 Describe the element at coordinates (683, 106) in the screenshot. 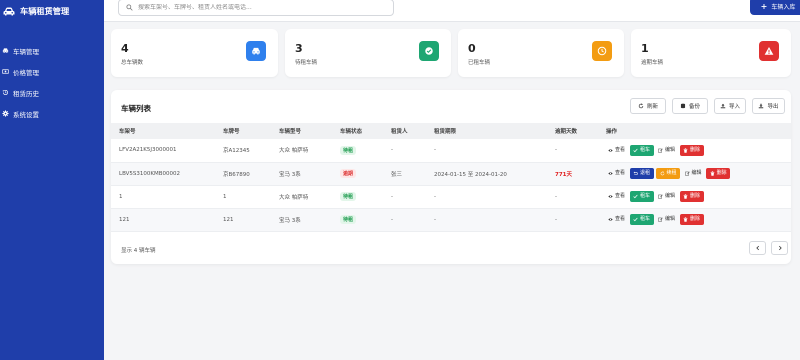

I see `database-icon` at that location.